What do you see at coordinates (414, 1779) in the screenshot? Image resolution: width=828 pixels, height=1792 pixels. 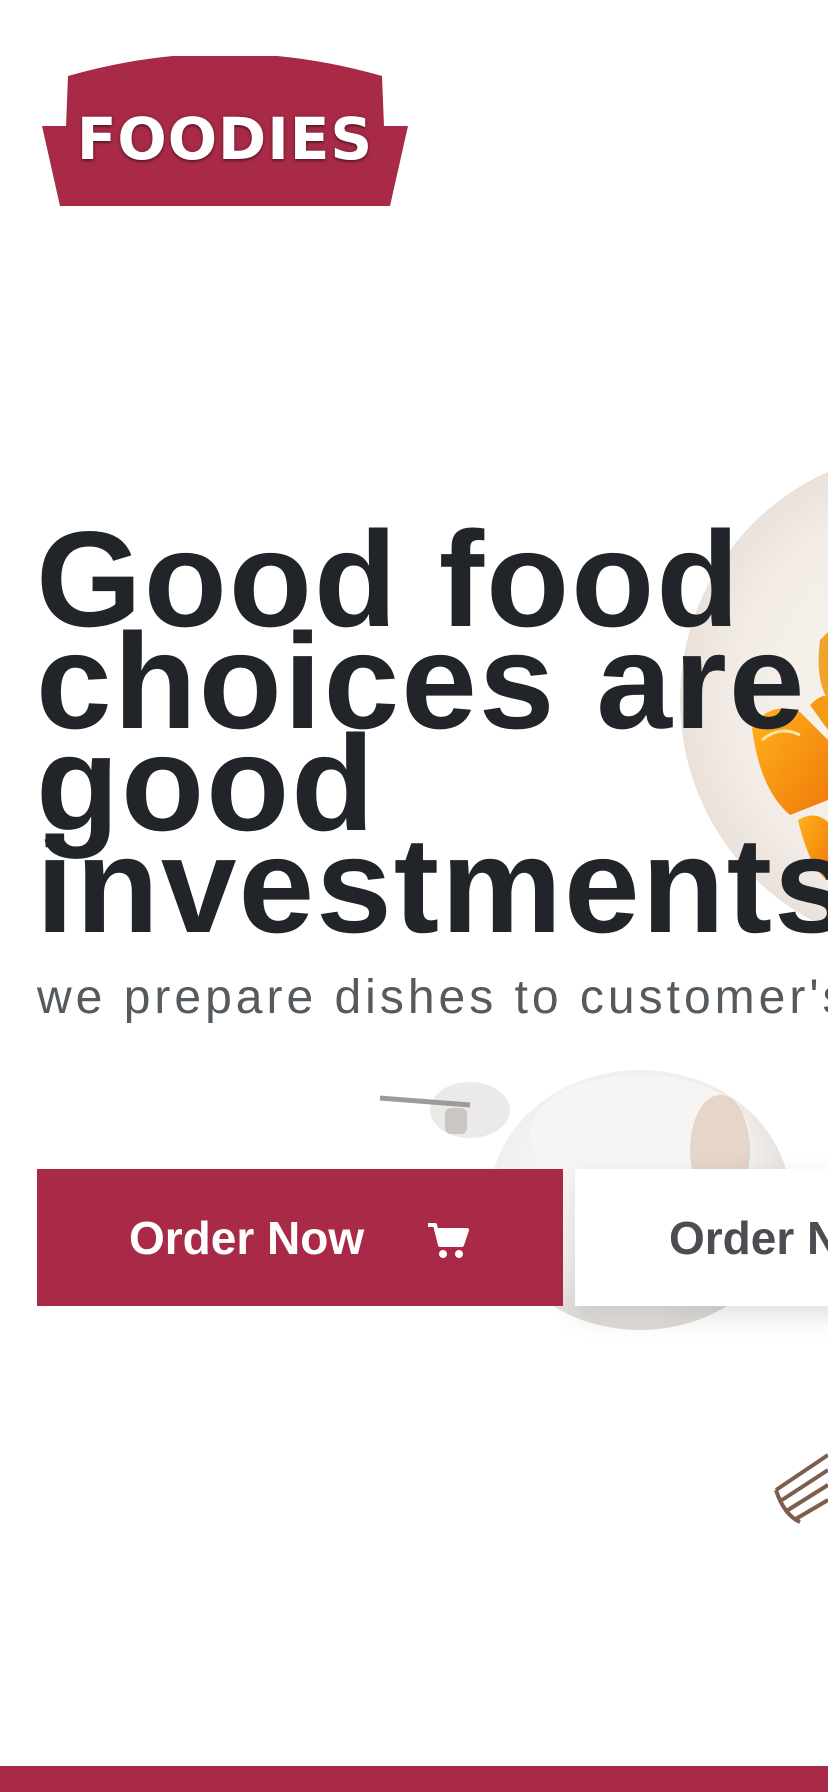 I see `bottom-bar` at bounding box center [414, 1779].